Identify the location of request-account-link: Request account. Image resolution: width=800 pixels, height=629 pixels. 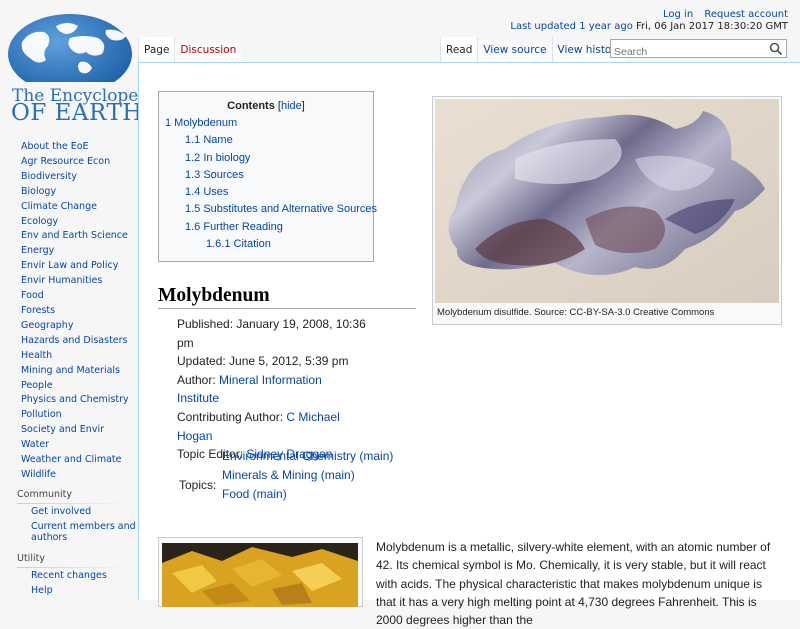
(746, 14).